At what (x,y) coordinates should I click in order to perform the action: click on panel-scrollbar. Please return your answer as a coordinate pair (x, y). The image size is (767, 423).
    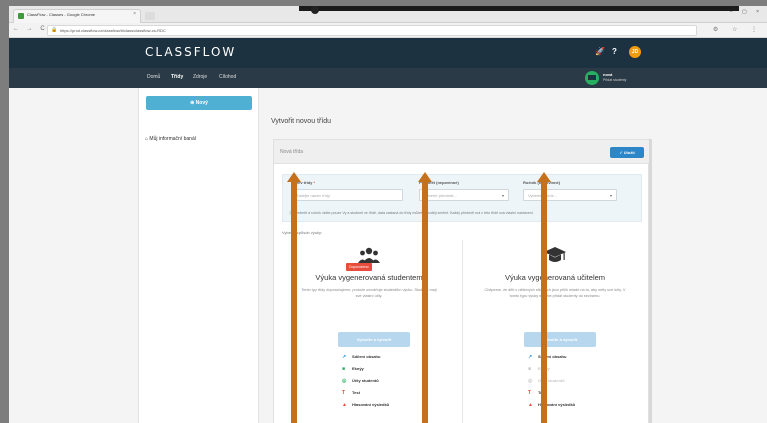
    Looking at the image, I should click on (650, 281).